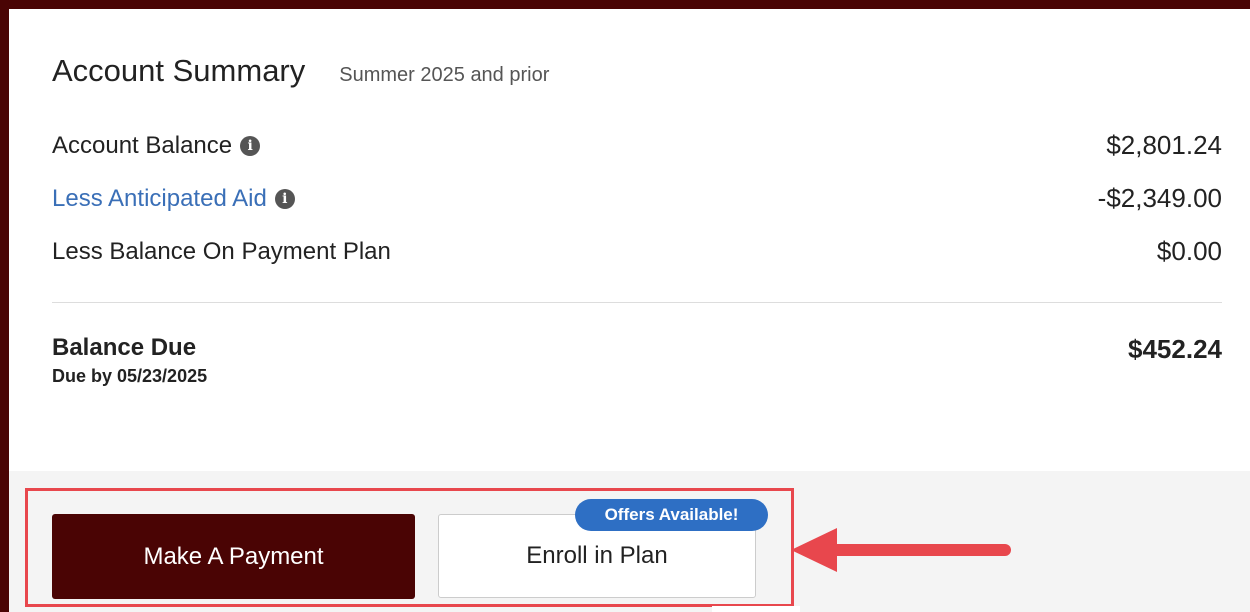 This screenshot has height=612, width=1250. I want to click on summary-header: Account Summary Summer 2025 and prior, so click(300, 71).